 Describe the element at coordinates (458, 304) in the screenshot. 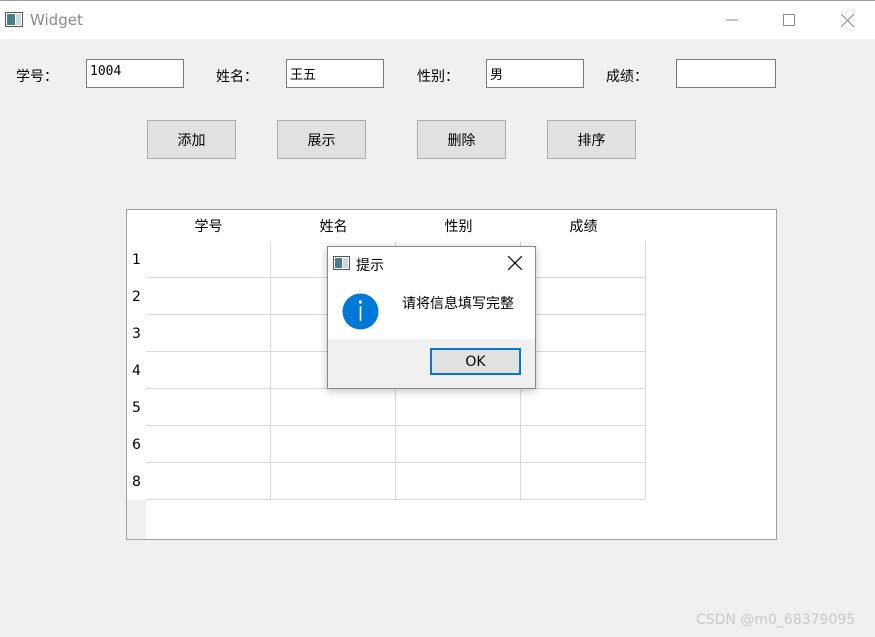

I see `dialog-message: 请将信息填写完整` at that location.